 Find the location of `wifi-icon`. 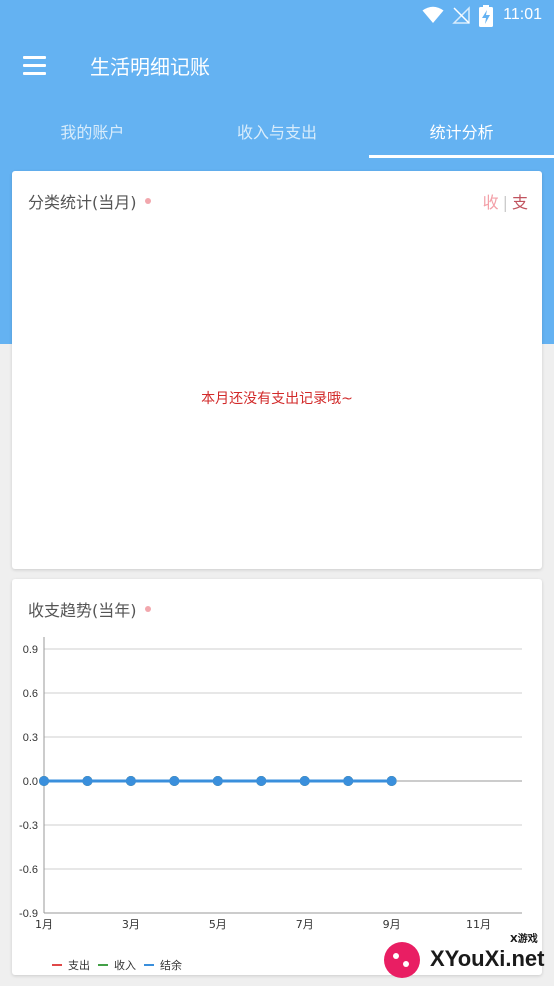

wifi-icon is located at coordinates (433, 14).